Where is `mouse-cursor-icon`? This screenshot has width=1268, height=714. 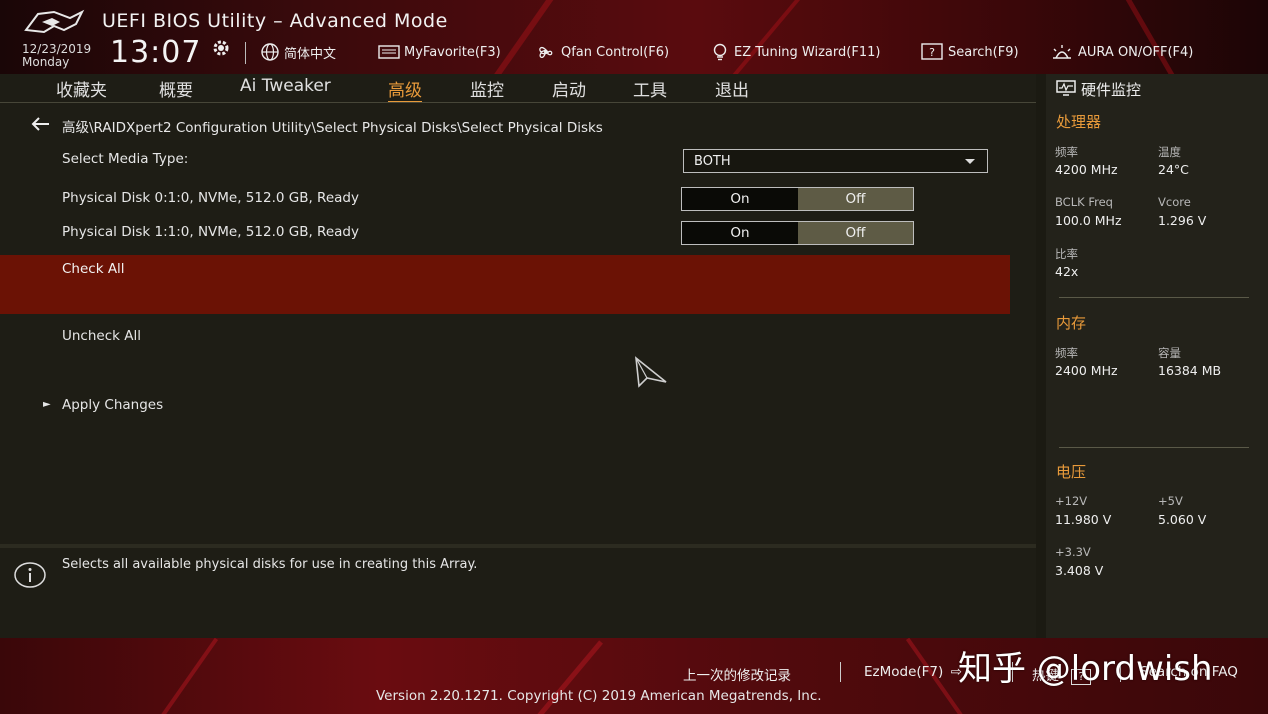
mouse-cursor-icon is located at coordinates (650, 372).